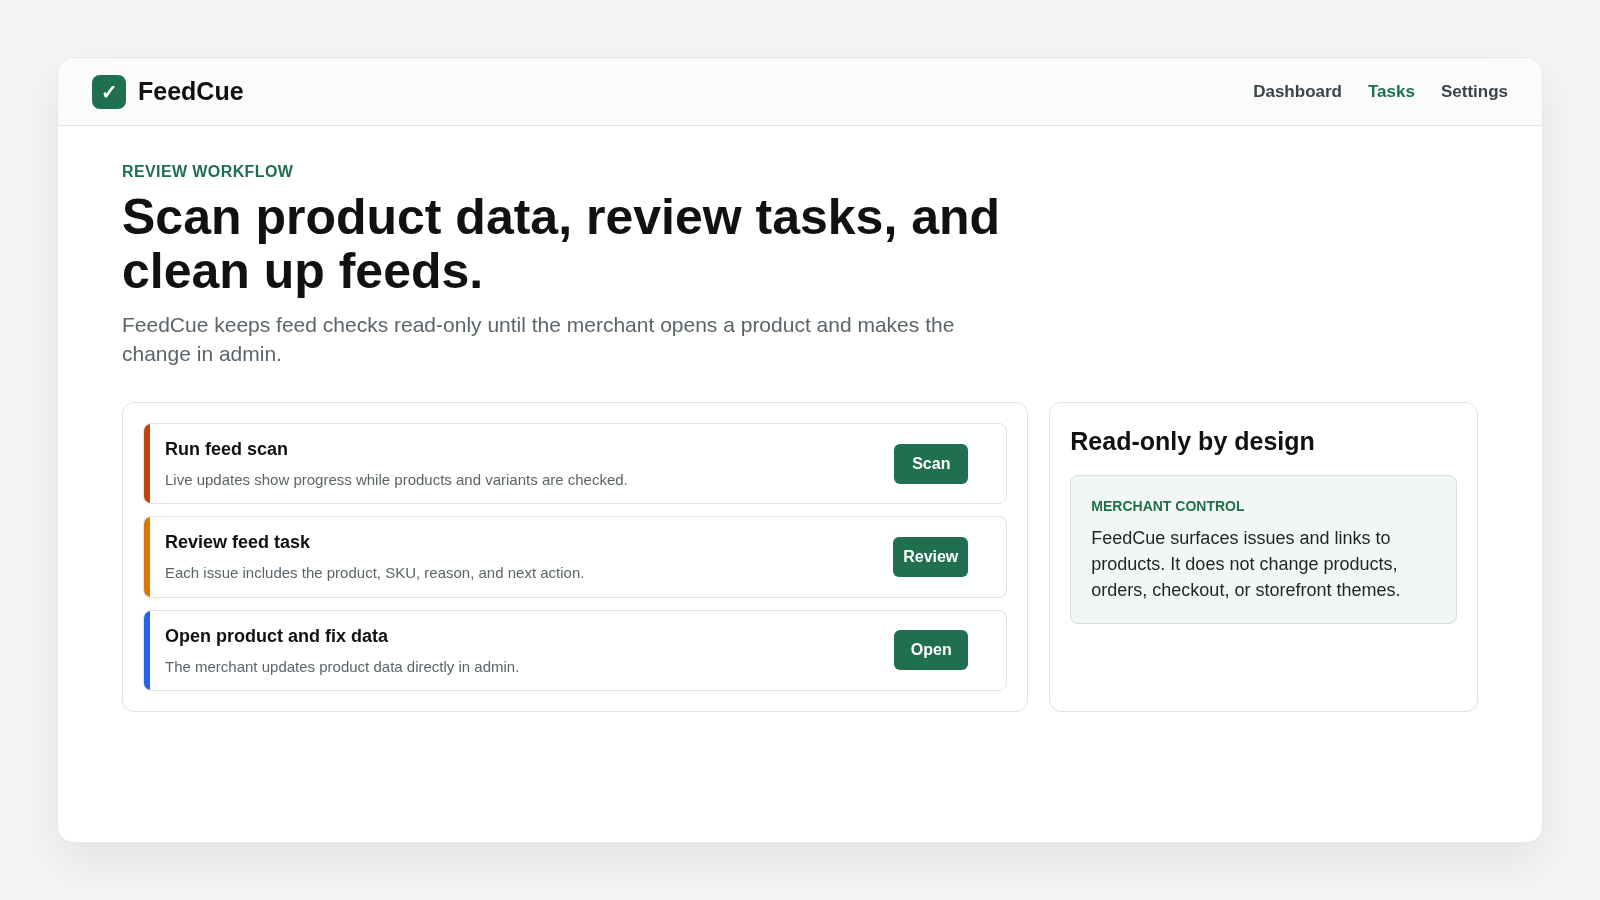 The width and height of the screenshot is (1600, 900). I want to click on panel-title: Read-only by design, so click(1193, 441).